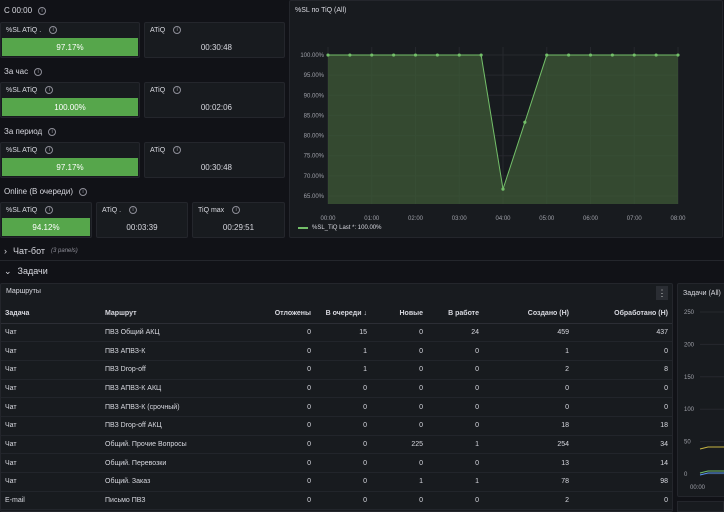 The image size is (724, 512). Describe the element at coordinates (5, 251) in the screenshot. I see `chevron-right-icon: ›` at that location.